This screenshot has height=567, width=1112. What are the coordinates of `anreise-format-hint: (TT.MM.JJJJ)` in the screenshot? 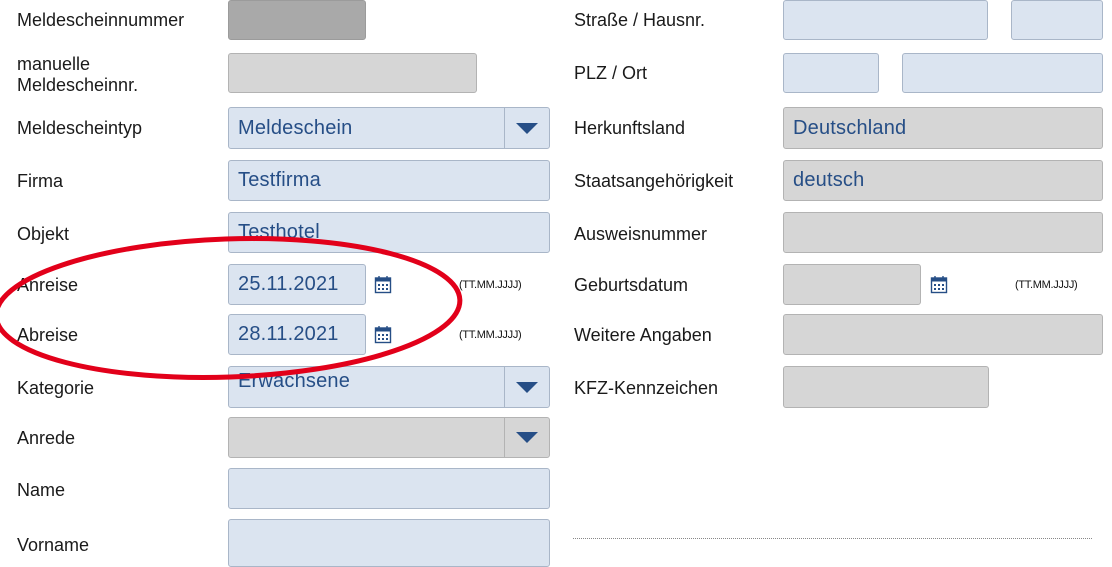 It's located at (490, 285).